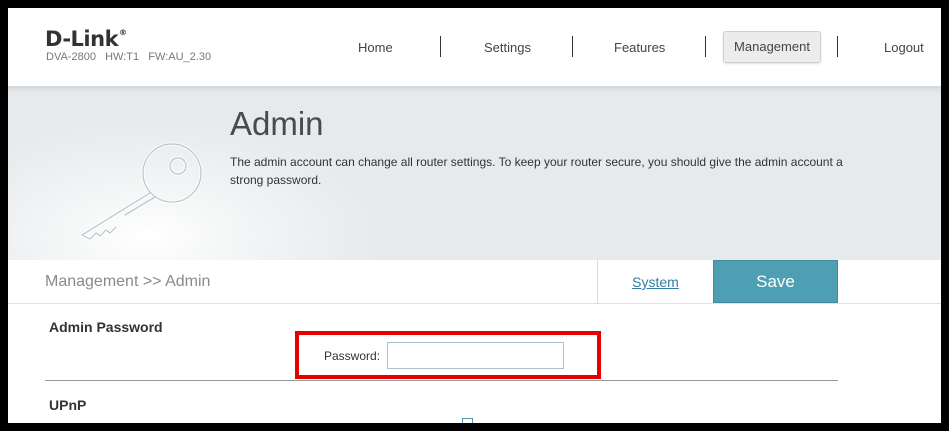  I want to click on breadcrumb: Management >> Admin, so click(128, 281).